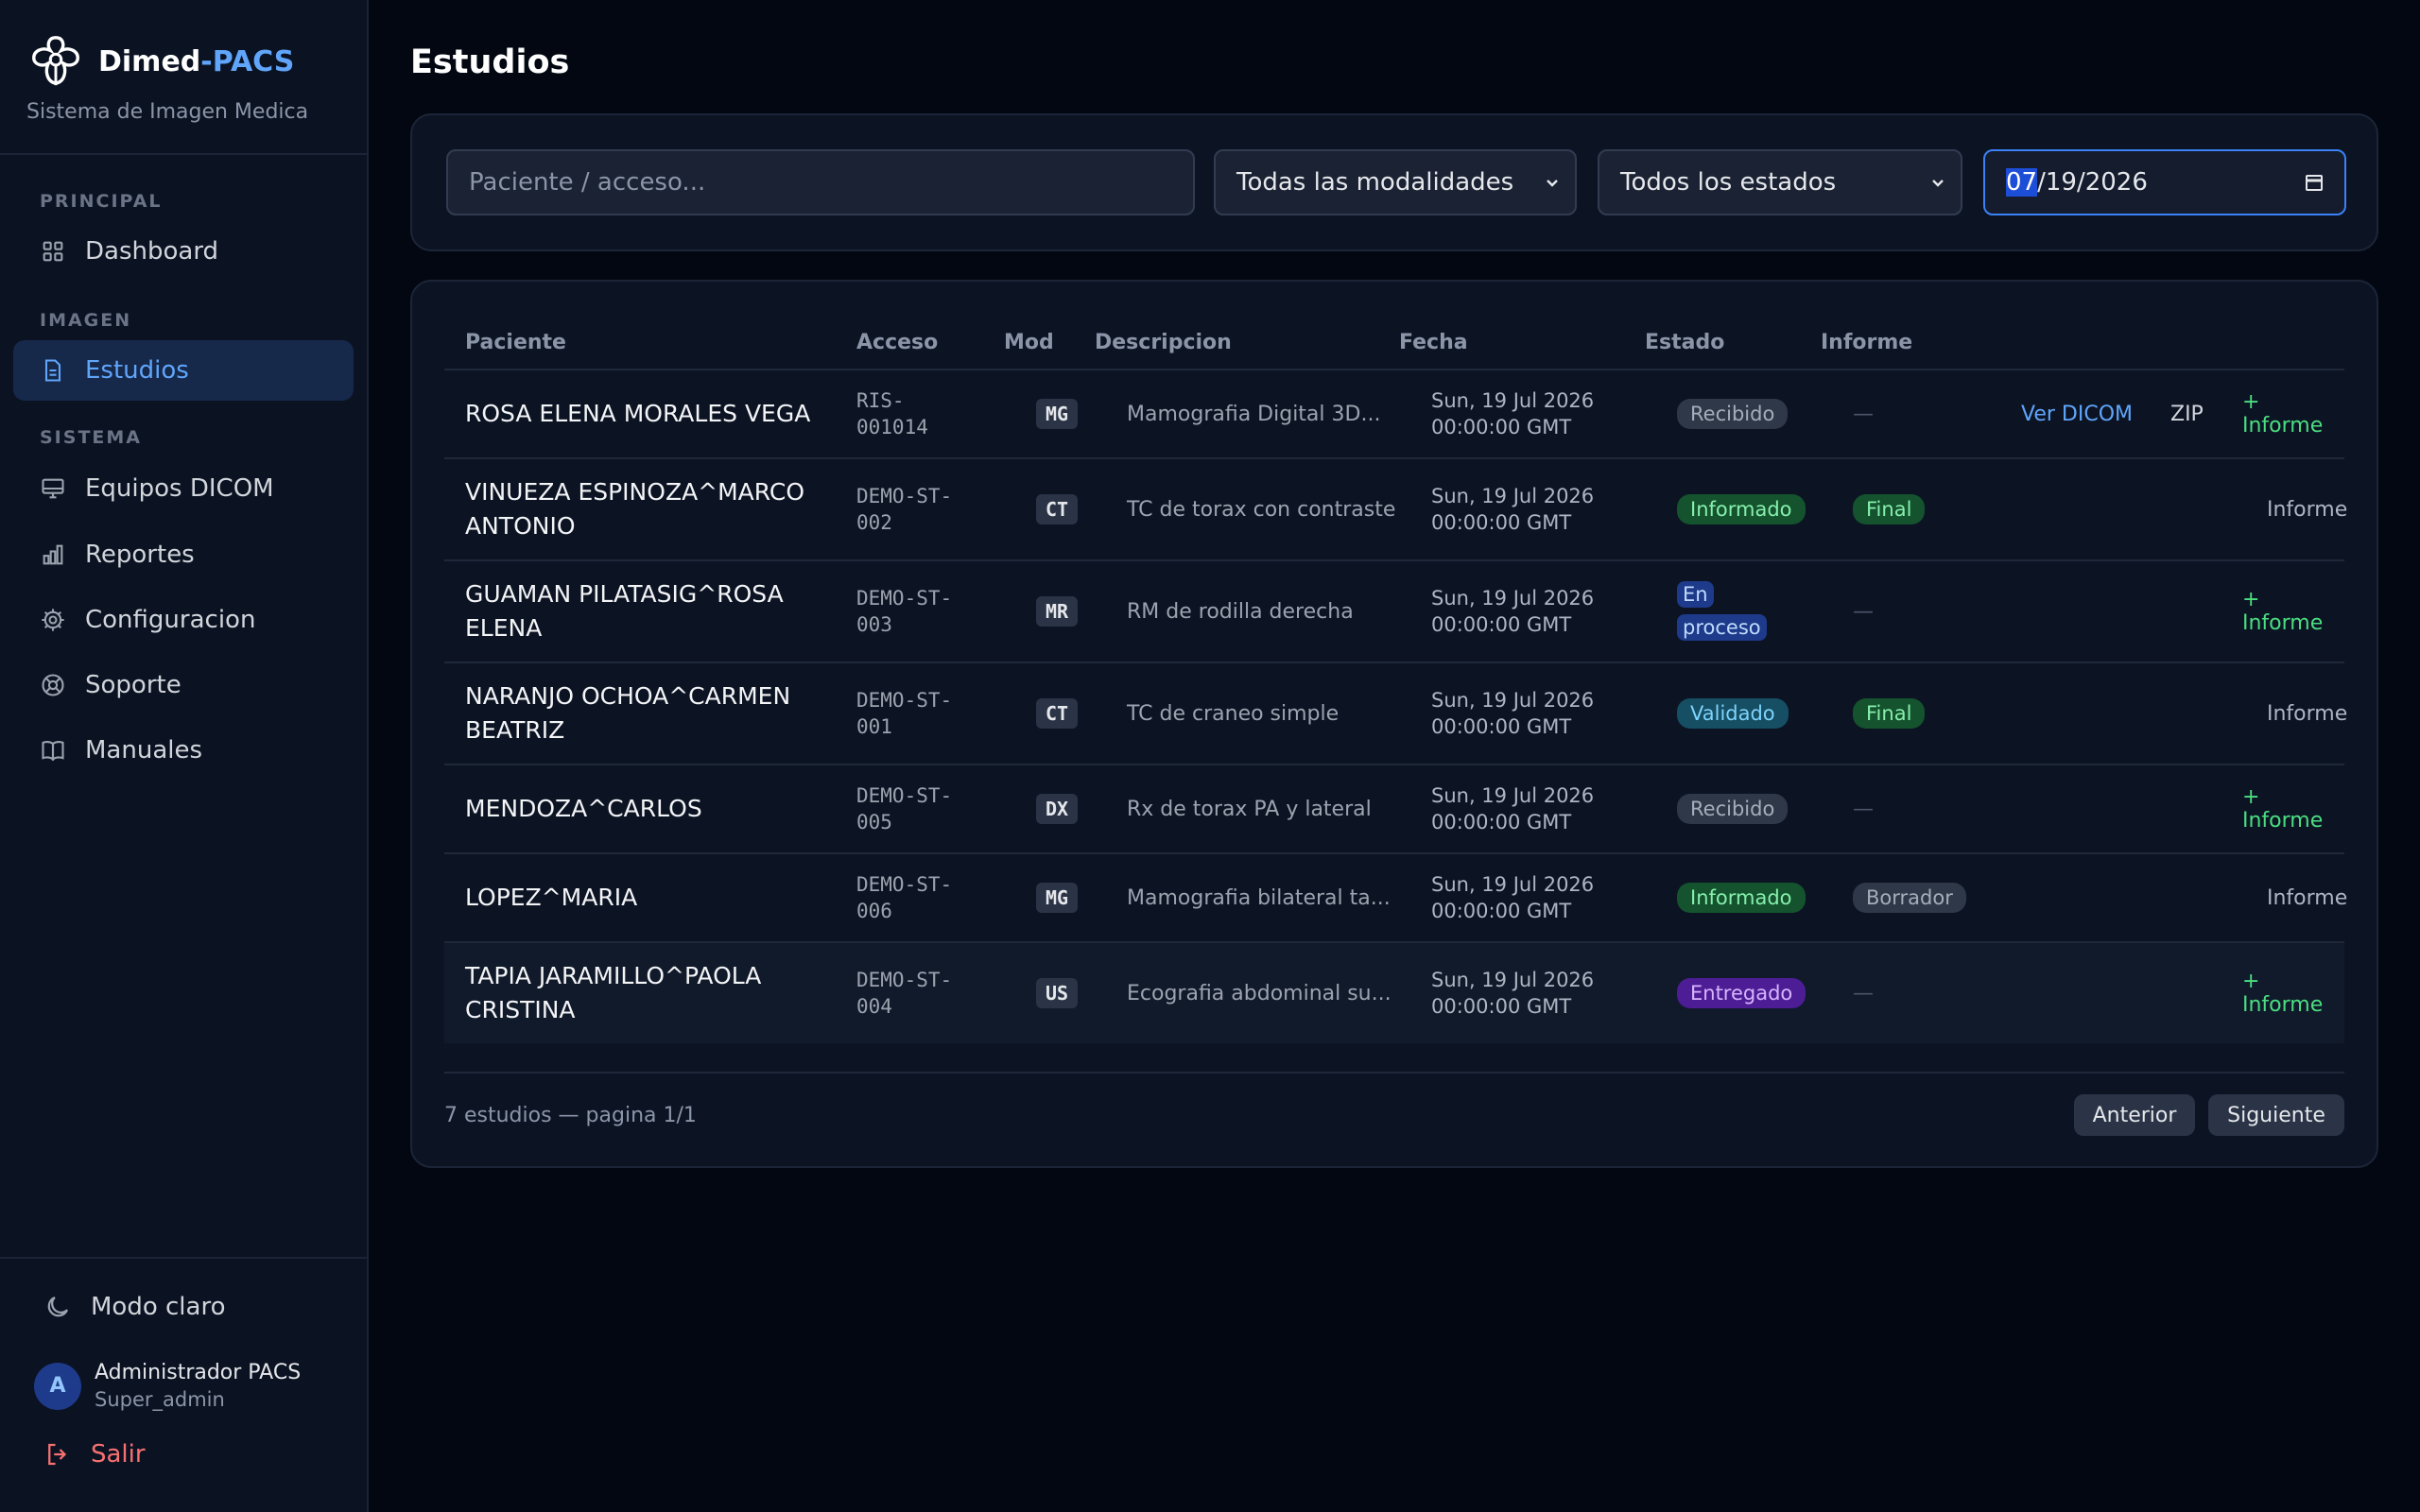  What do you see at coordinates (904, 993) in the screenshot?
I see `accession-number: DEMO-ST- 004` at bounding box center [904, 993].